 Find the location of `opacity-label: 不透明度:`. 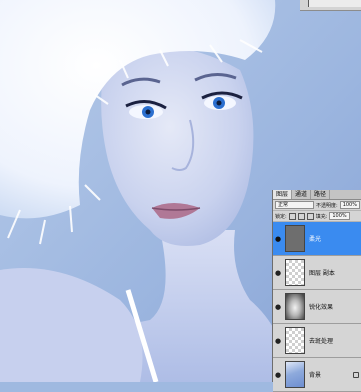

opacity-label: 不透明度: is located at coordinates (327, 205).